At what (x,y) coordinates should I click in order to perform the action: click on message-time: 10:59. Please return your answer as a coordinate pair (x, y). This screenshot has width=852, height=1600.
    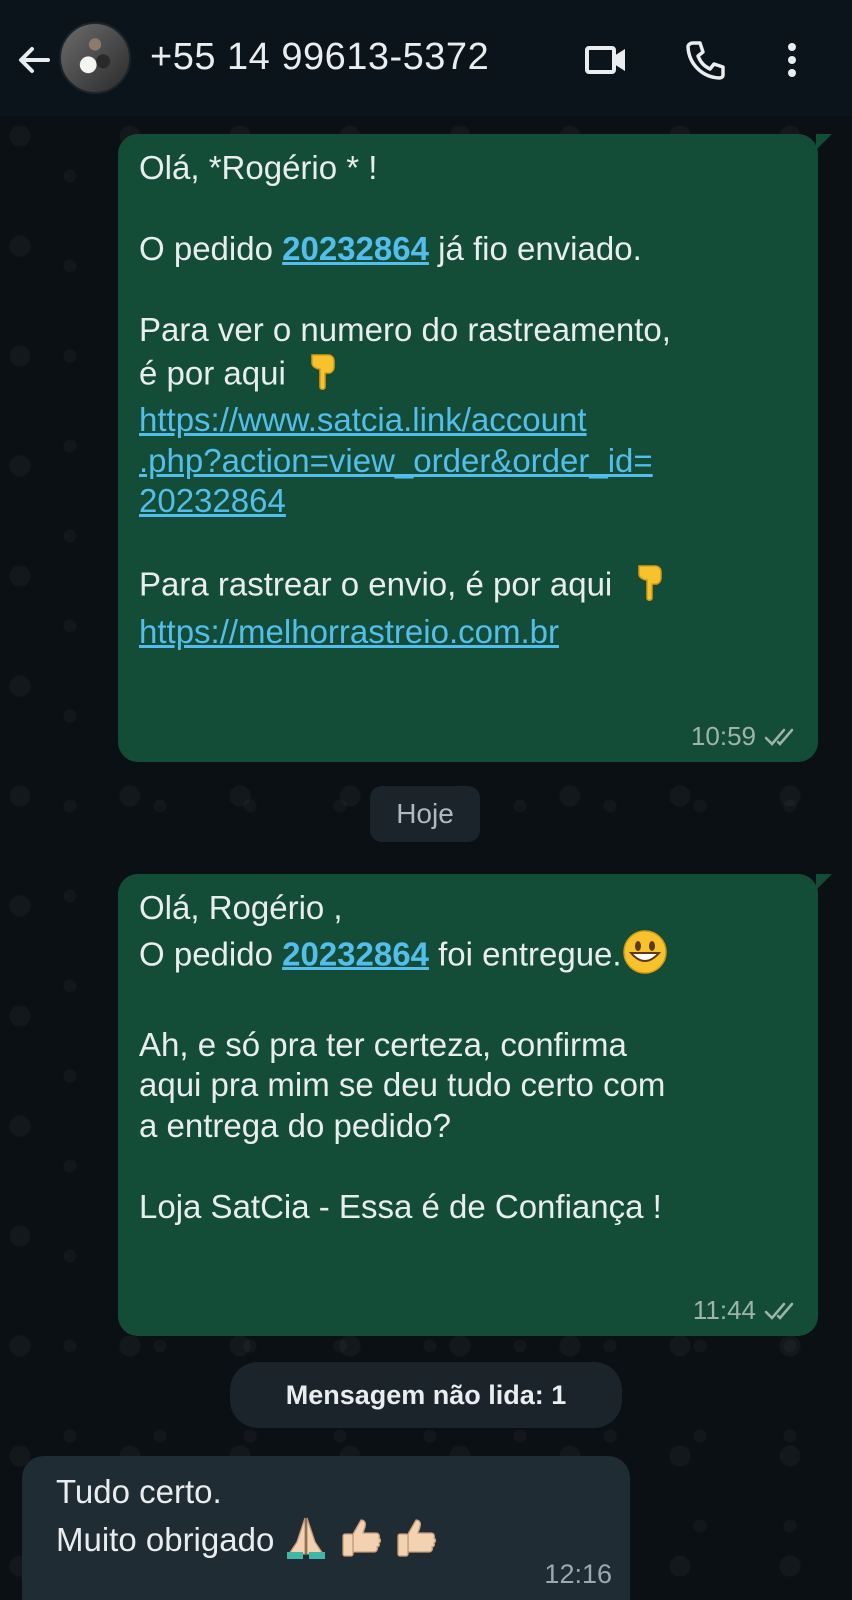
    Looking at the image, I should click on (723, 736).